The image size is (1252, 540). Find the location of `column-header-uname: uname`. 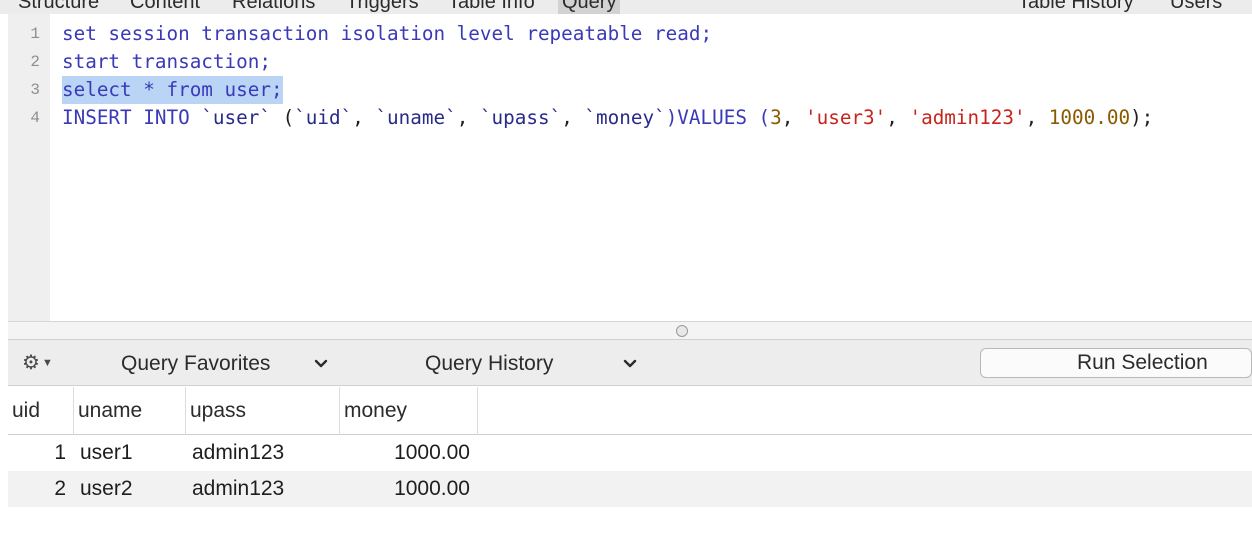

column-header-uname: uname is located at coordinates (130, 411).